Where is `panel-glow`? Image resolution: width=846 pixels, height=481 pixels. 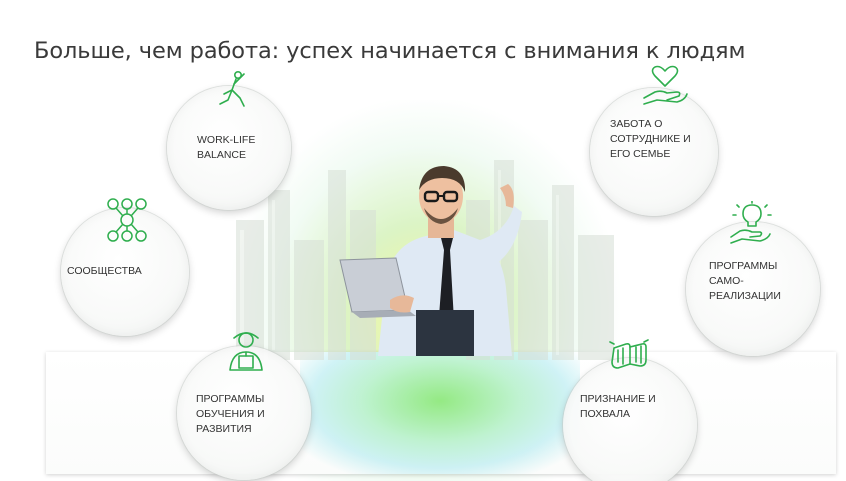
panel-glow is located at coordinates (440, 413).